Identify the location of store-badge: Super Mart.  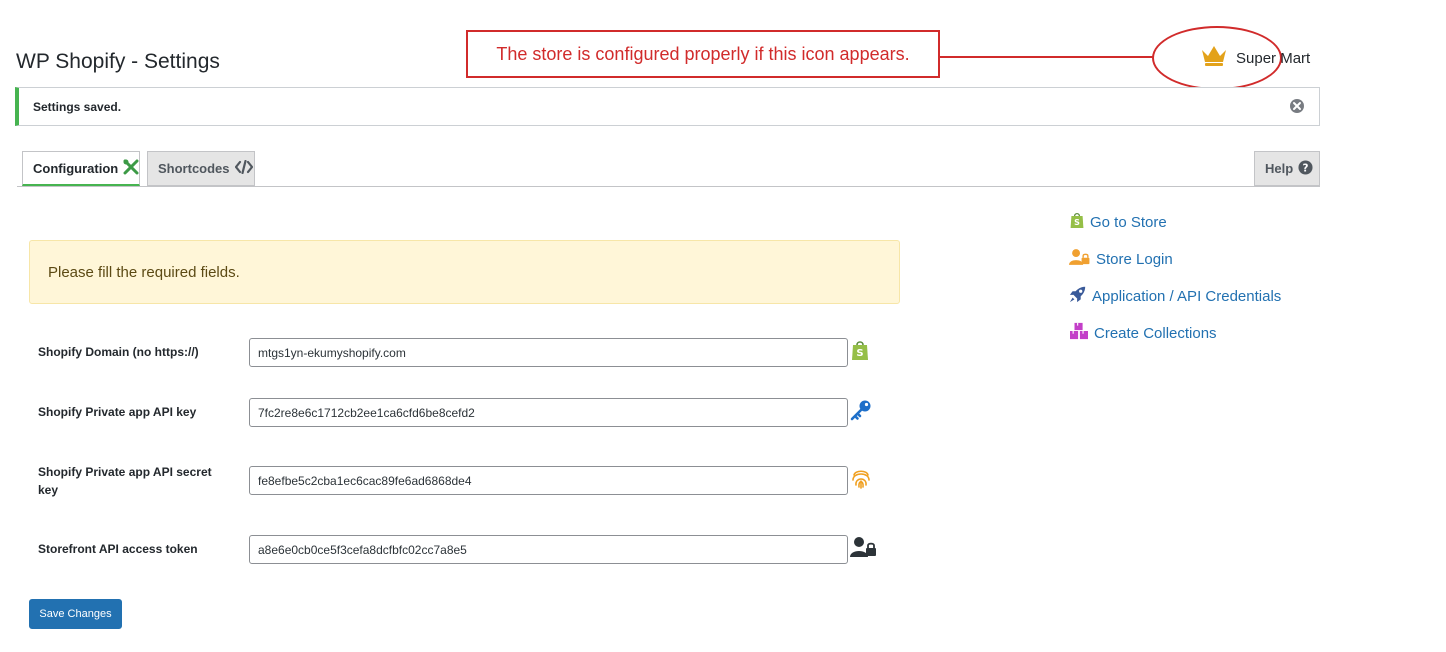
(1255, 58).